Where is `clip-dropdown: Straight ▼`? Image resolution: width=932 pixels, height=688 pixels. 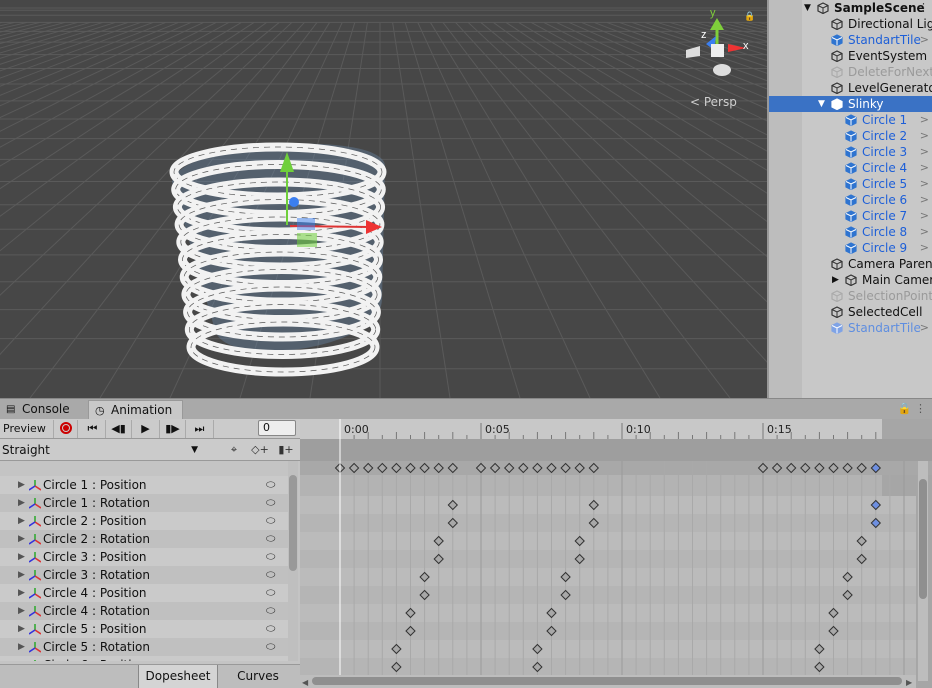
clip-dropdown: Straight ▼ is located at coordinates (102, 450).